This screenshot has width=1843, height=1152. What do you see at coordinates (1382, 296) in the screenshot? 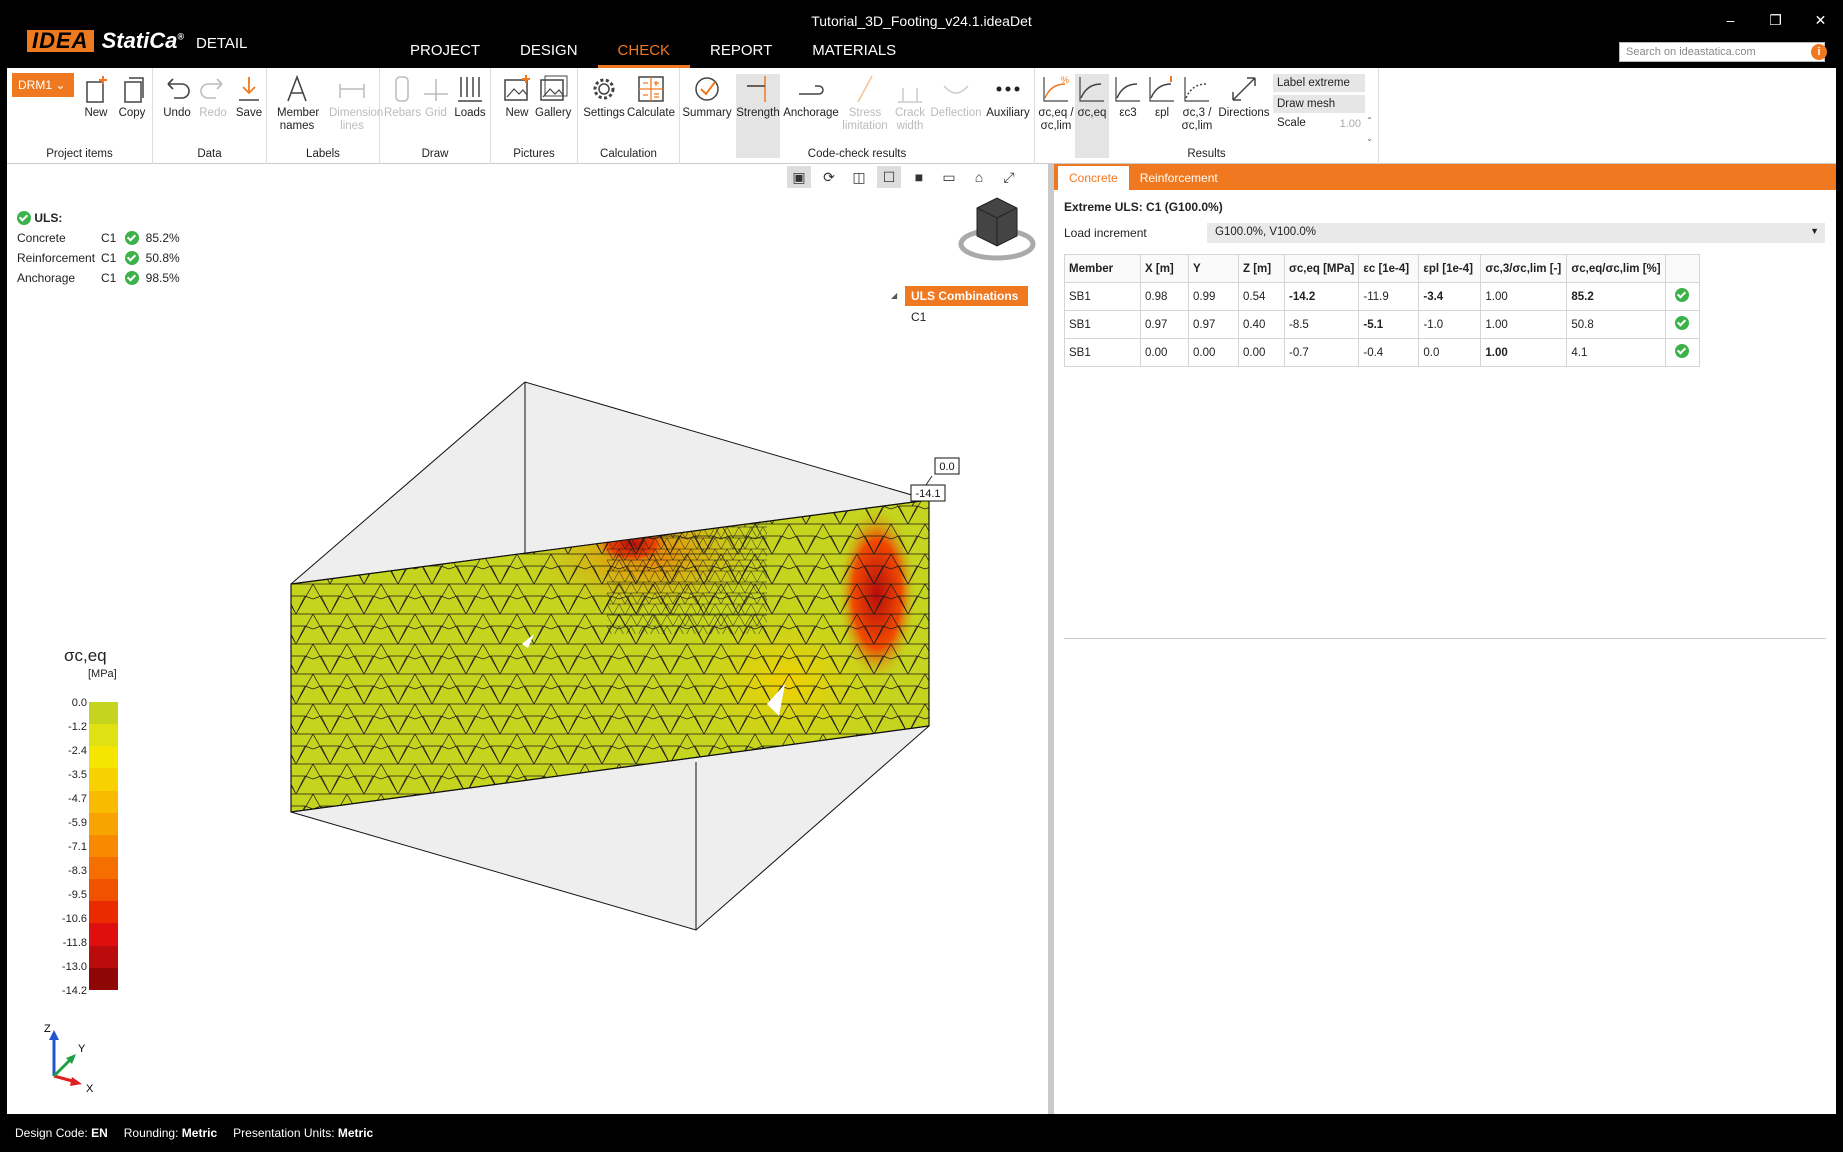
I see `table-row: SB1 0.98 0.99 0.54 -14.2 -11.9 -3.4 1.00 85.2` at bounding box center [1382, 296].